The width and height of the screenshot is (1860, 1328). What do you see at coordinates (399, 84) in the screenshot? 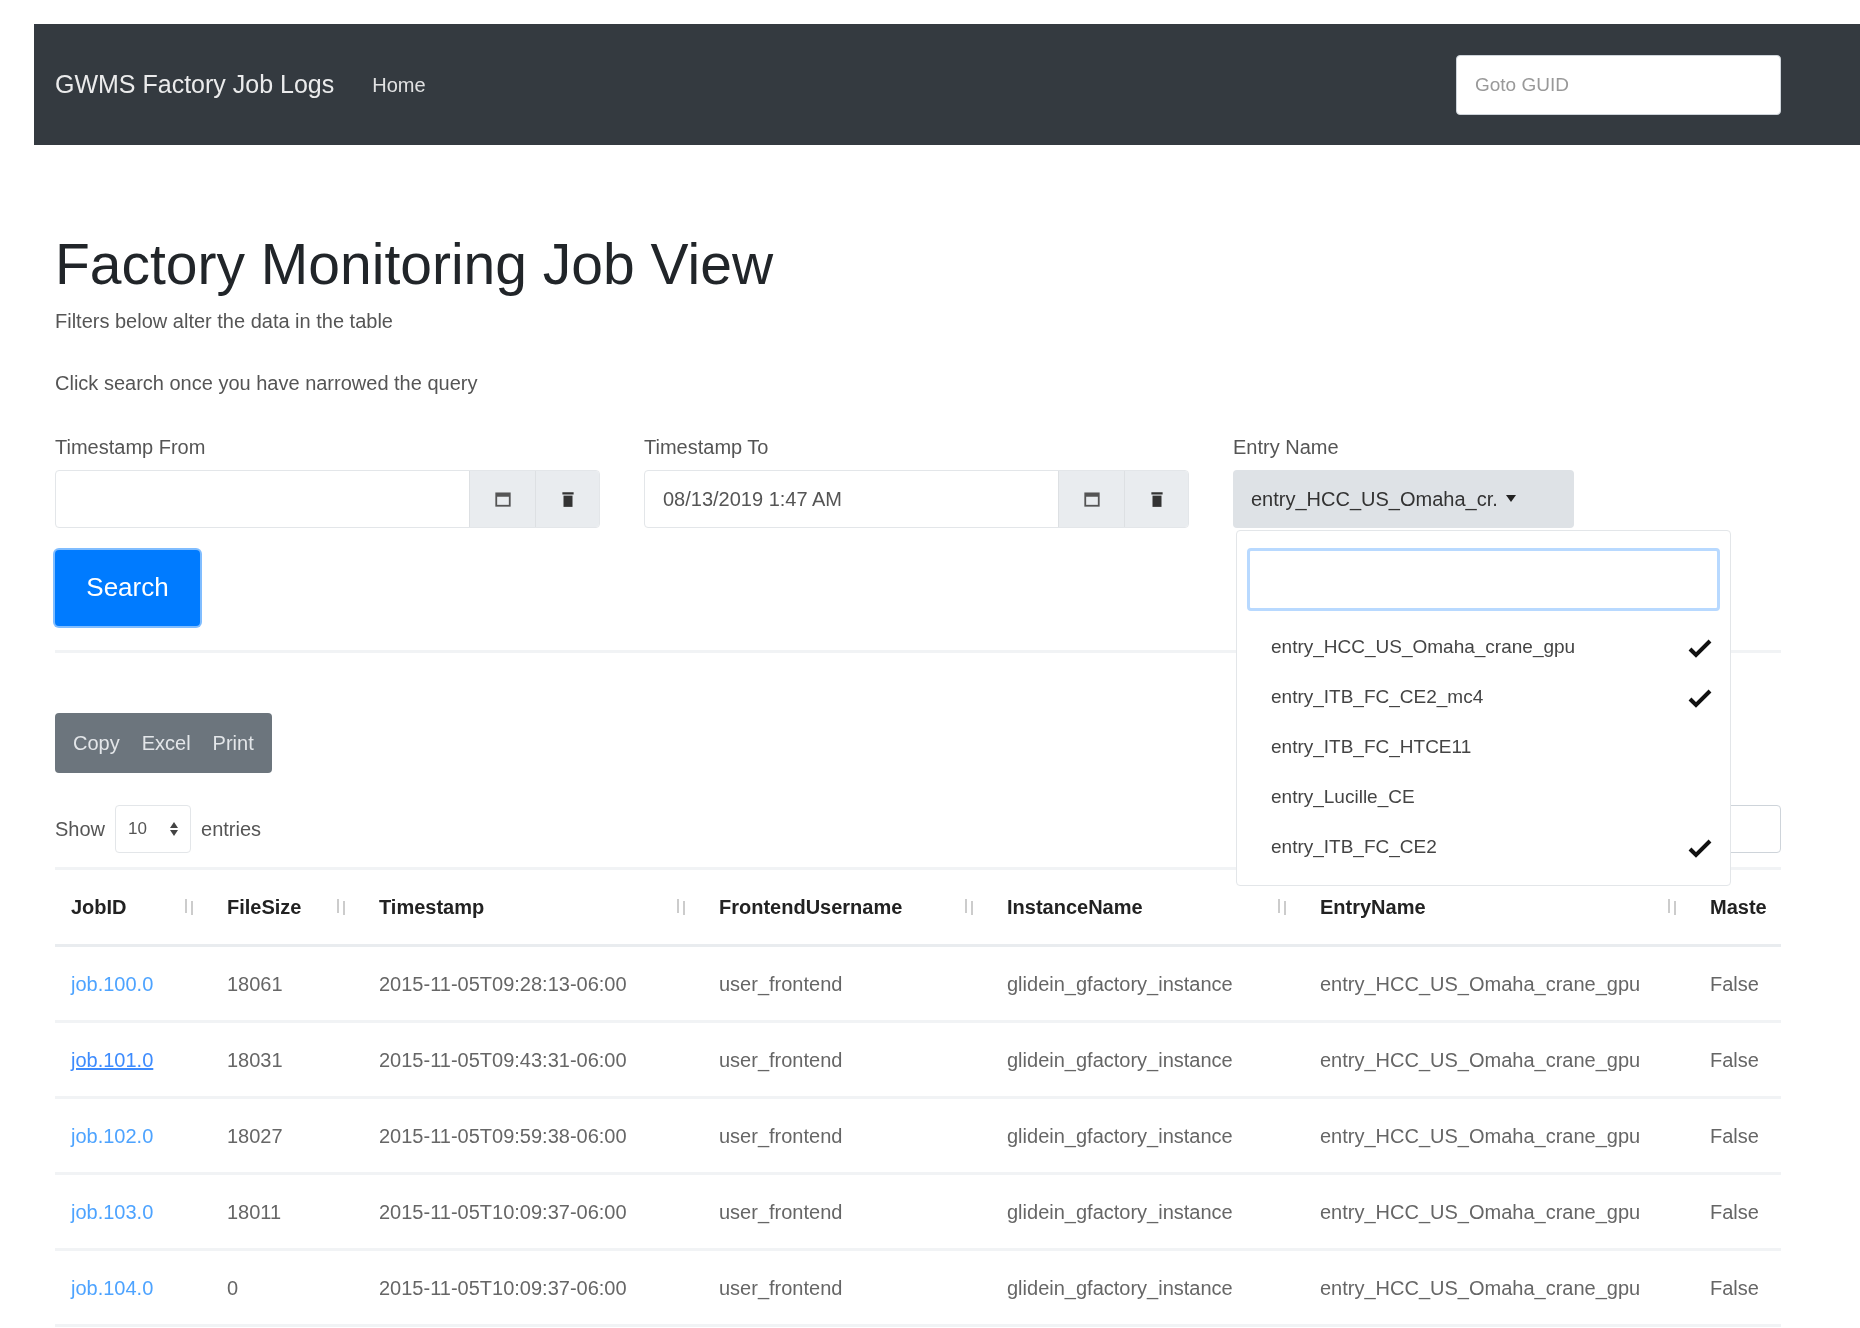
I see `nav-link: Home` at bounding box center [399, 84].